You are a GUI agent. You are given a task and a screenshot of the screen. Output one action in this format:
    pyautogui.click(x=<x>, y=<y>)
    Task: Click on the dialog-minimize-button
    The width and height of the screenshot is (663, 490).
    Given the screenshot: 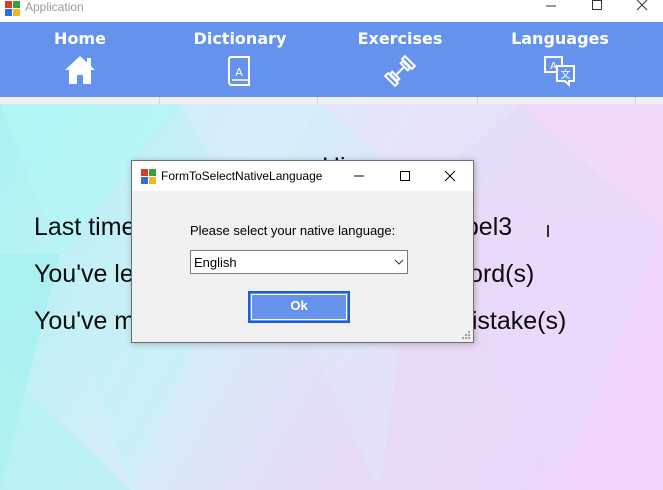 What is the action you would take?
    pyautogui.click(x=359, y=176)
    